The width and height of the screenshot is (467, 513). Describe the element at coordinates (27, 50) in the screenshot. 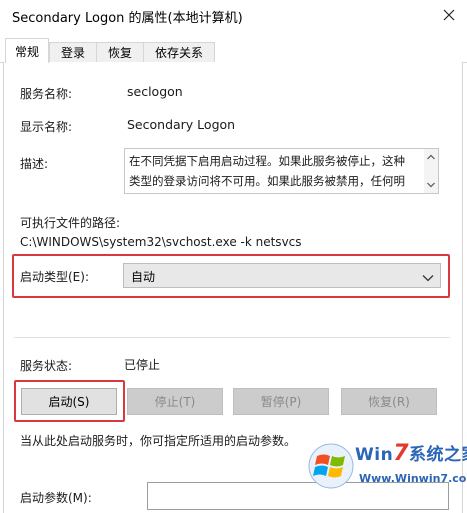

I see `tab-general: 常规` at that location.